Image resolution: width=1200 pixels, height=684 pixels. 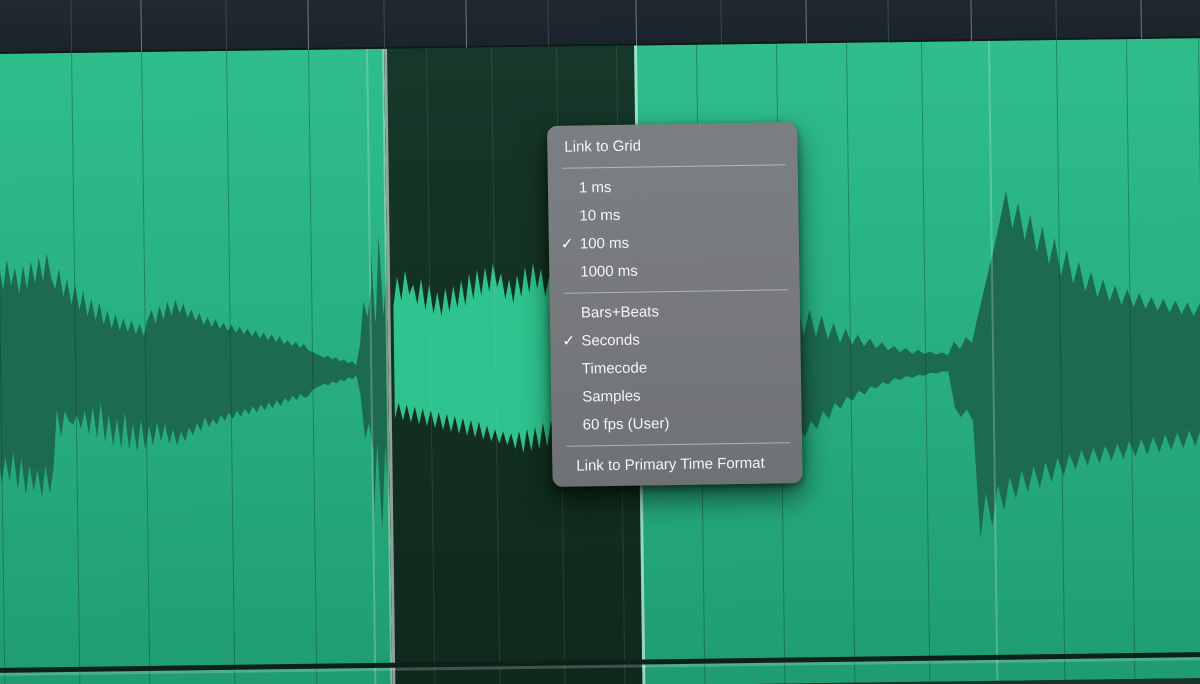 I want to click on menu-item-timecode: Timecode, so click(x=676, y=368).